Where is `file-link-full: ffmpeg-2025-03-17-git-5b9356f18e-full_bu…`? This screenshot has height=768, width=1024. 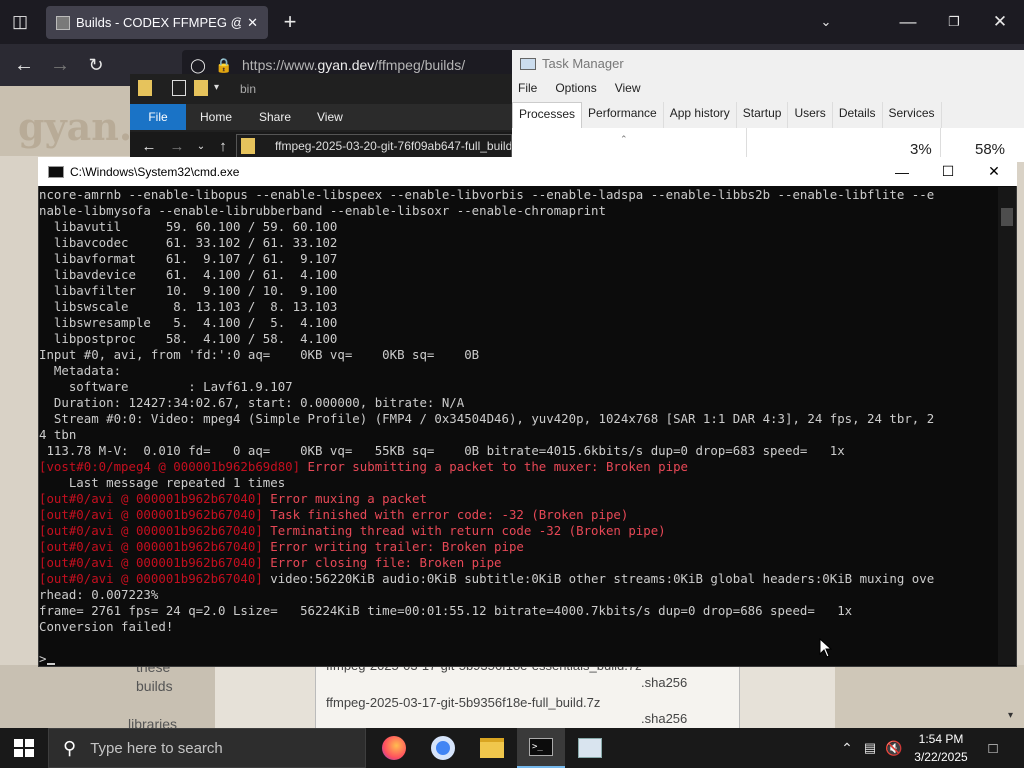
file-link-full: ffmpeg-2025-03-17-git-5b9356f18e-full_bu… is located at coordinates (463, 702).